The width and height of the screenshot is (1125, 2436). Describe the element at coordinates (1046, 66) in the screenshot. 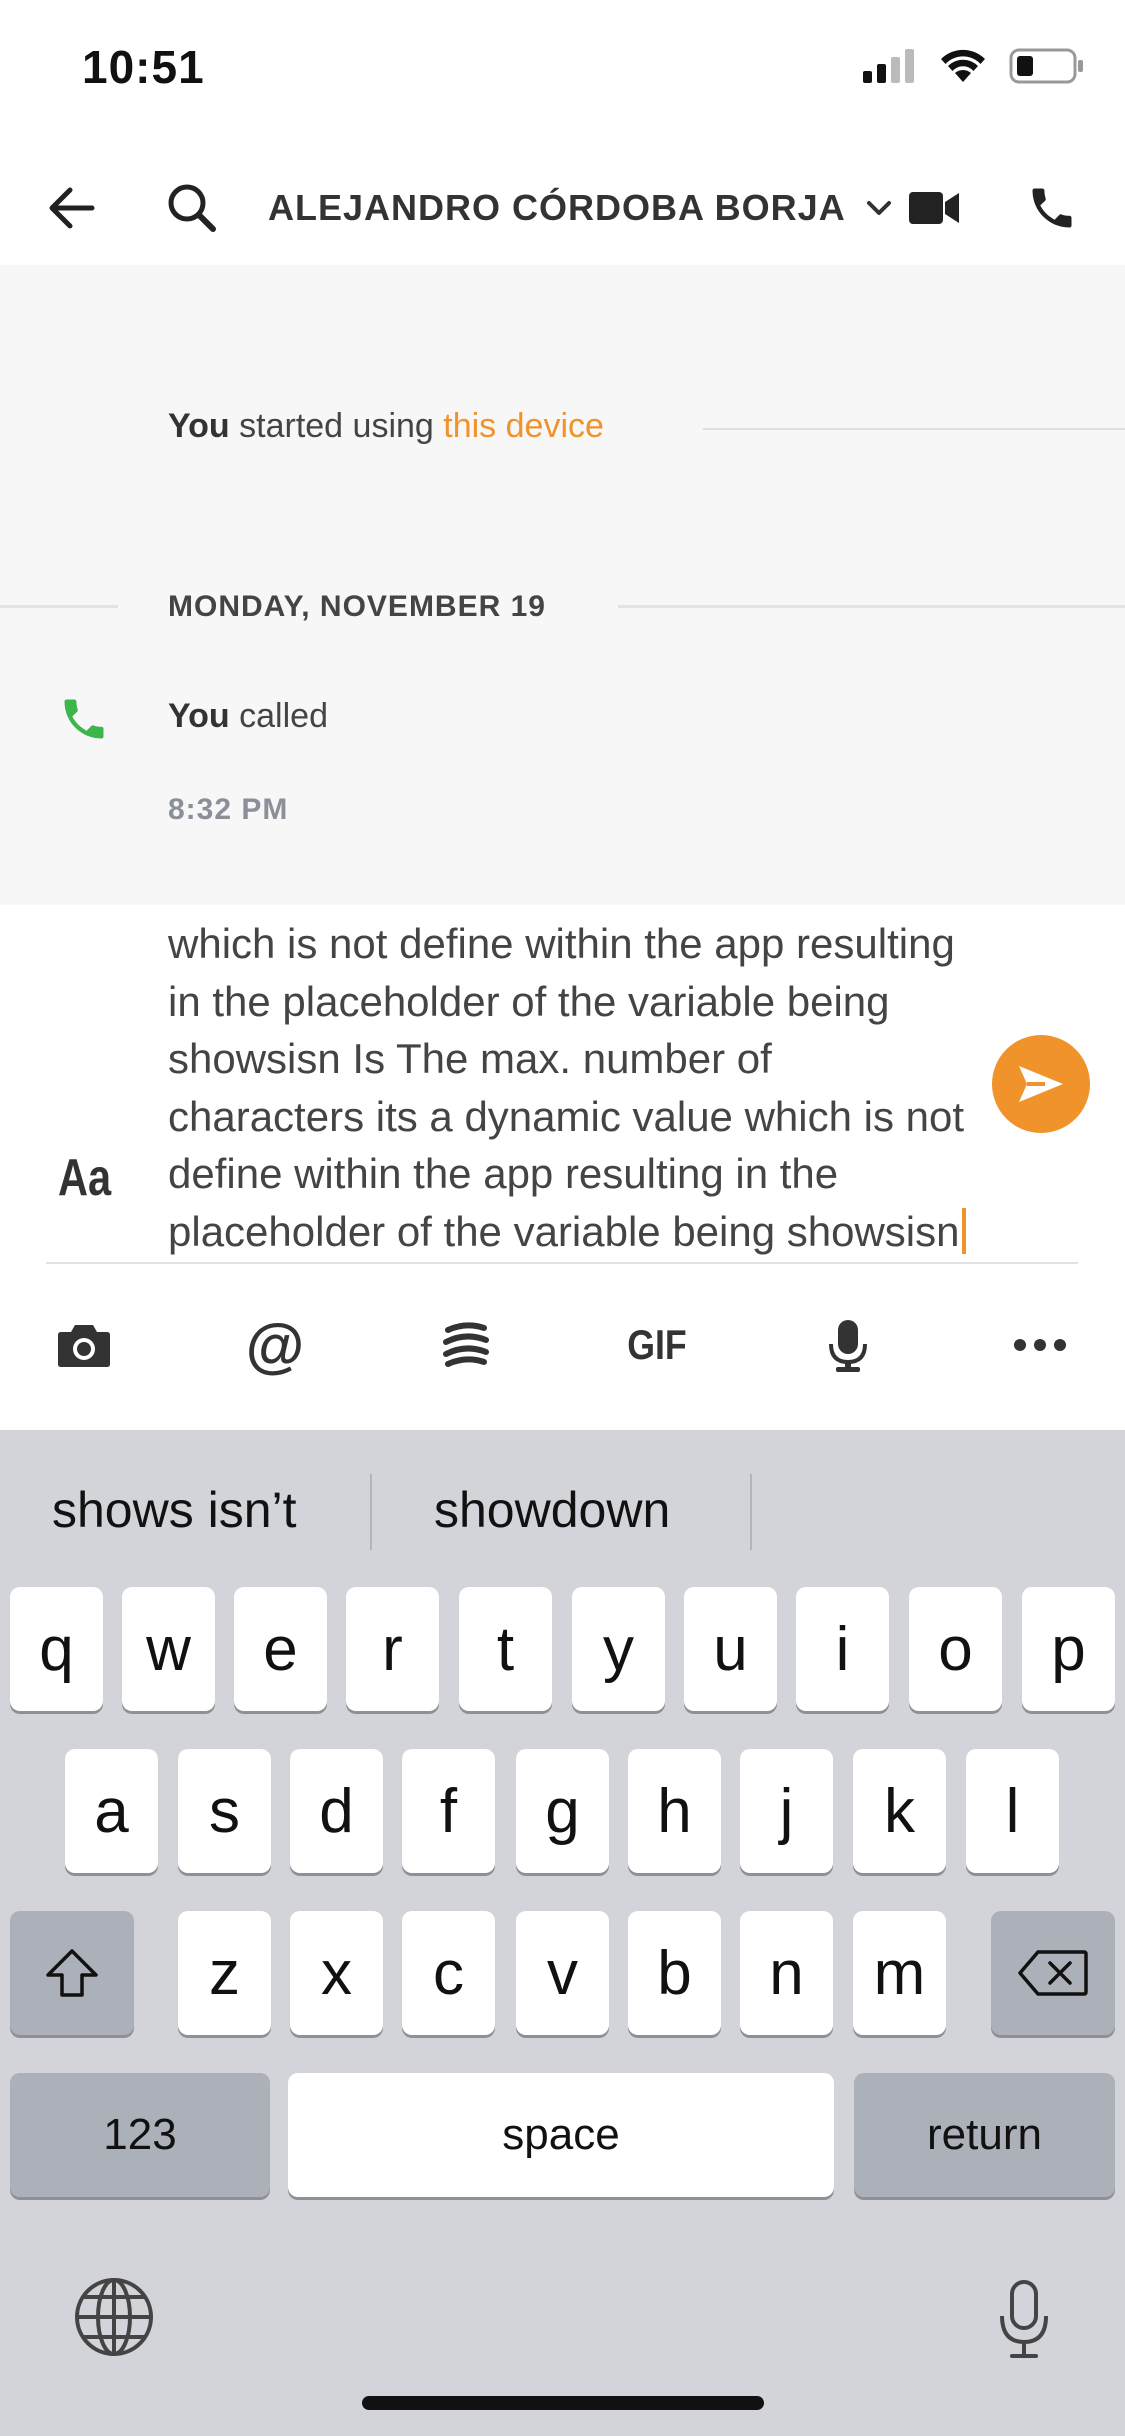

I see `battery-icon` at that location.